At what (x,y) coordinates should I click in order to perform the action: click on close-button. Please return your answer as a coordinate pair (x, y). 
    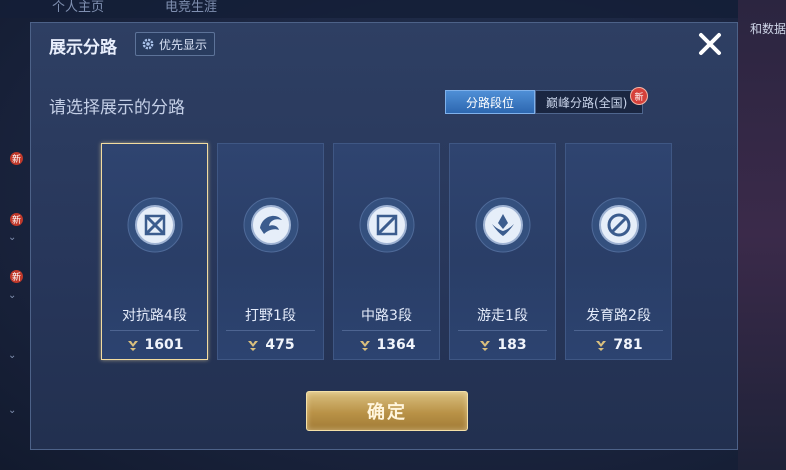
    Looking at the image, I should click on (710, 44).